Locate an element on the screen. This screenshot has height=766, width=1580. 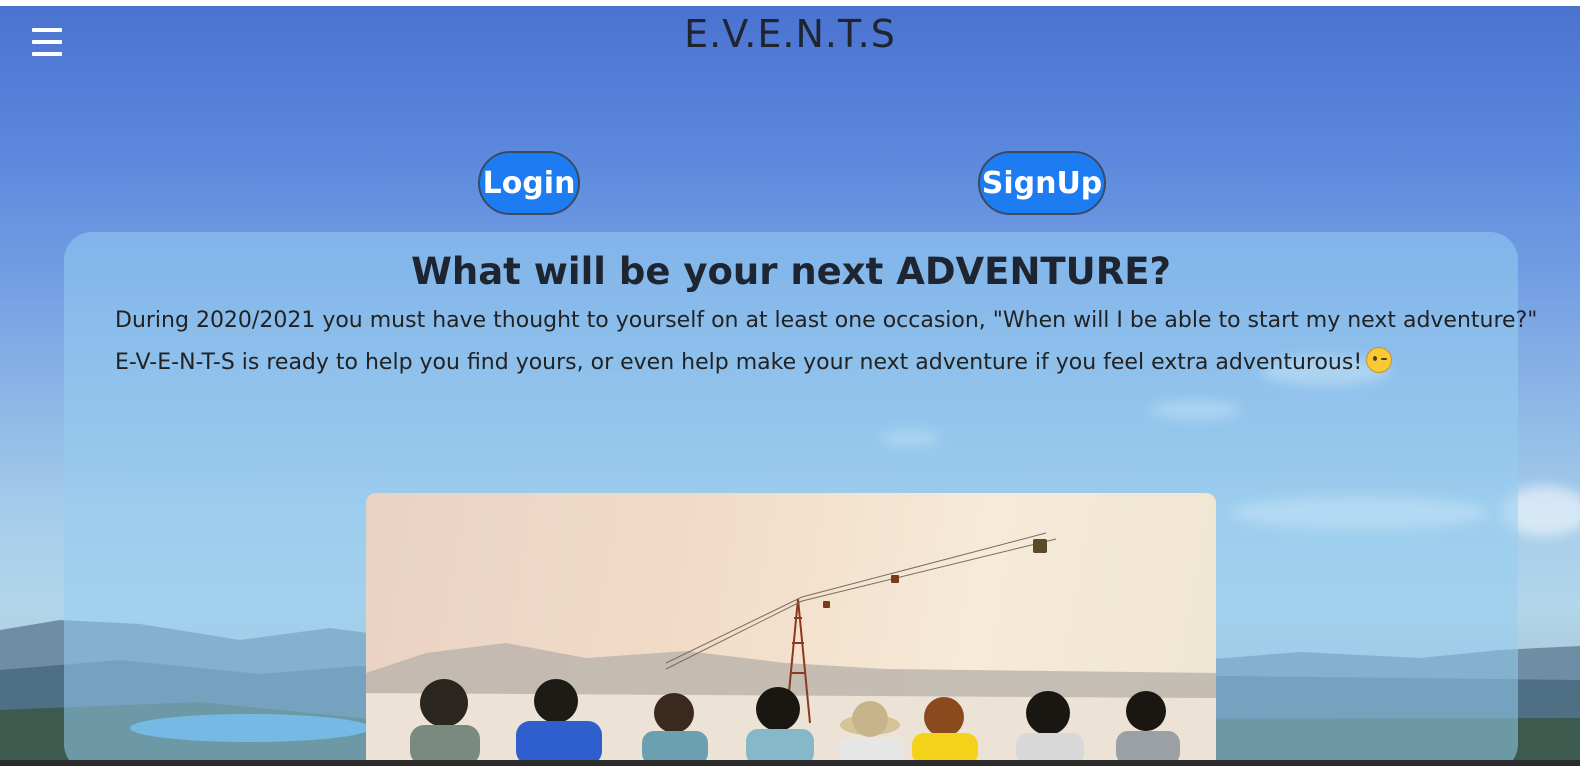
login-button: Login is located at coordinates (529, 183).